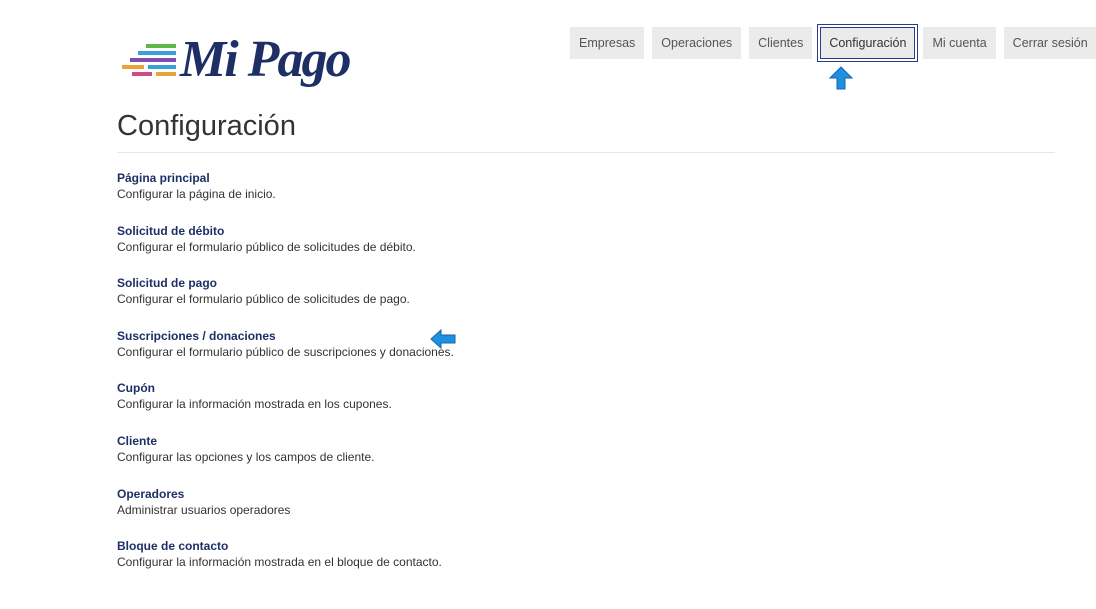 The width and height of the screenshot is (1096, 609). Describe the element at coordinates (467, 283) in the screenshot. I see `settings-item-title: Solicitud de pago` at that location.